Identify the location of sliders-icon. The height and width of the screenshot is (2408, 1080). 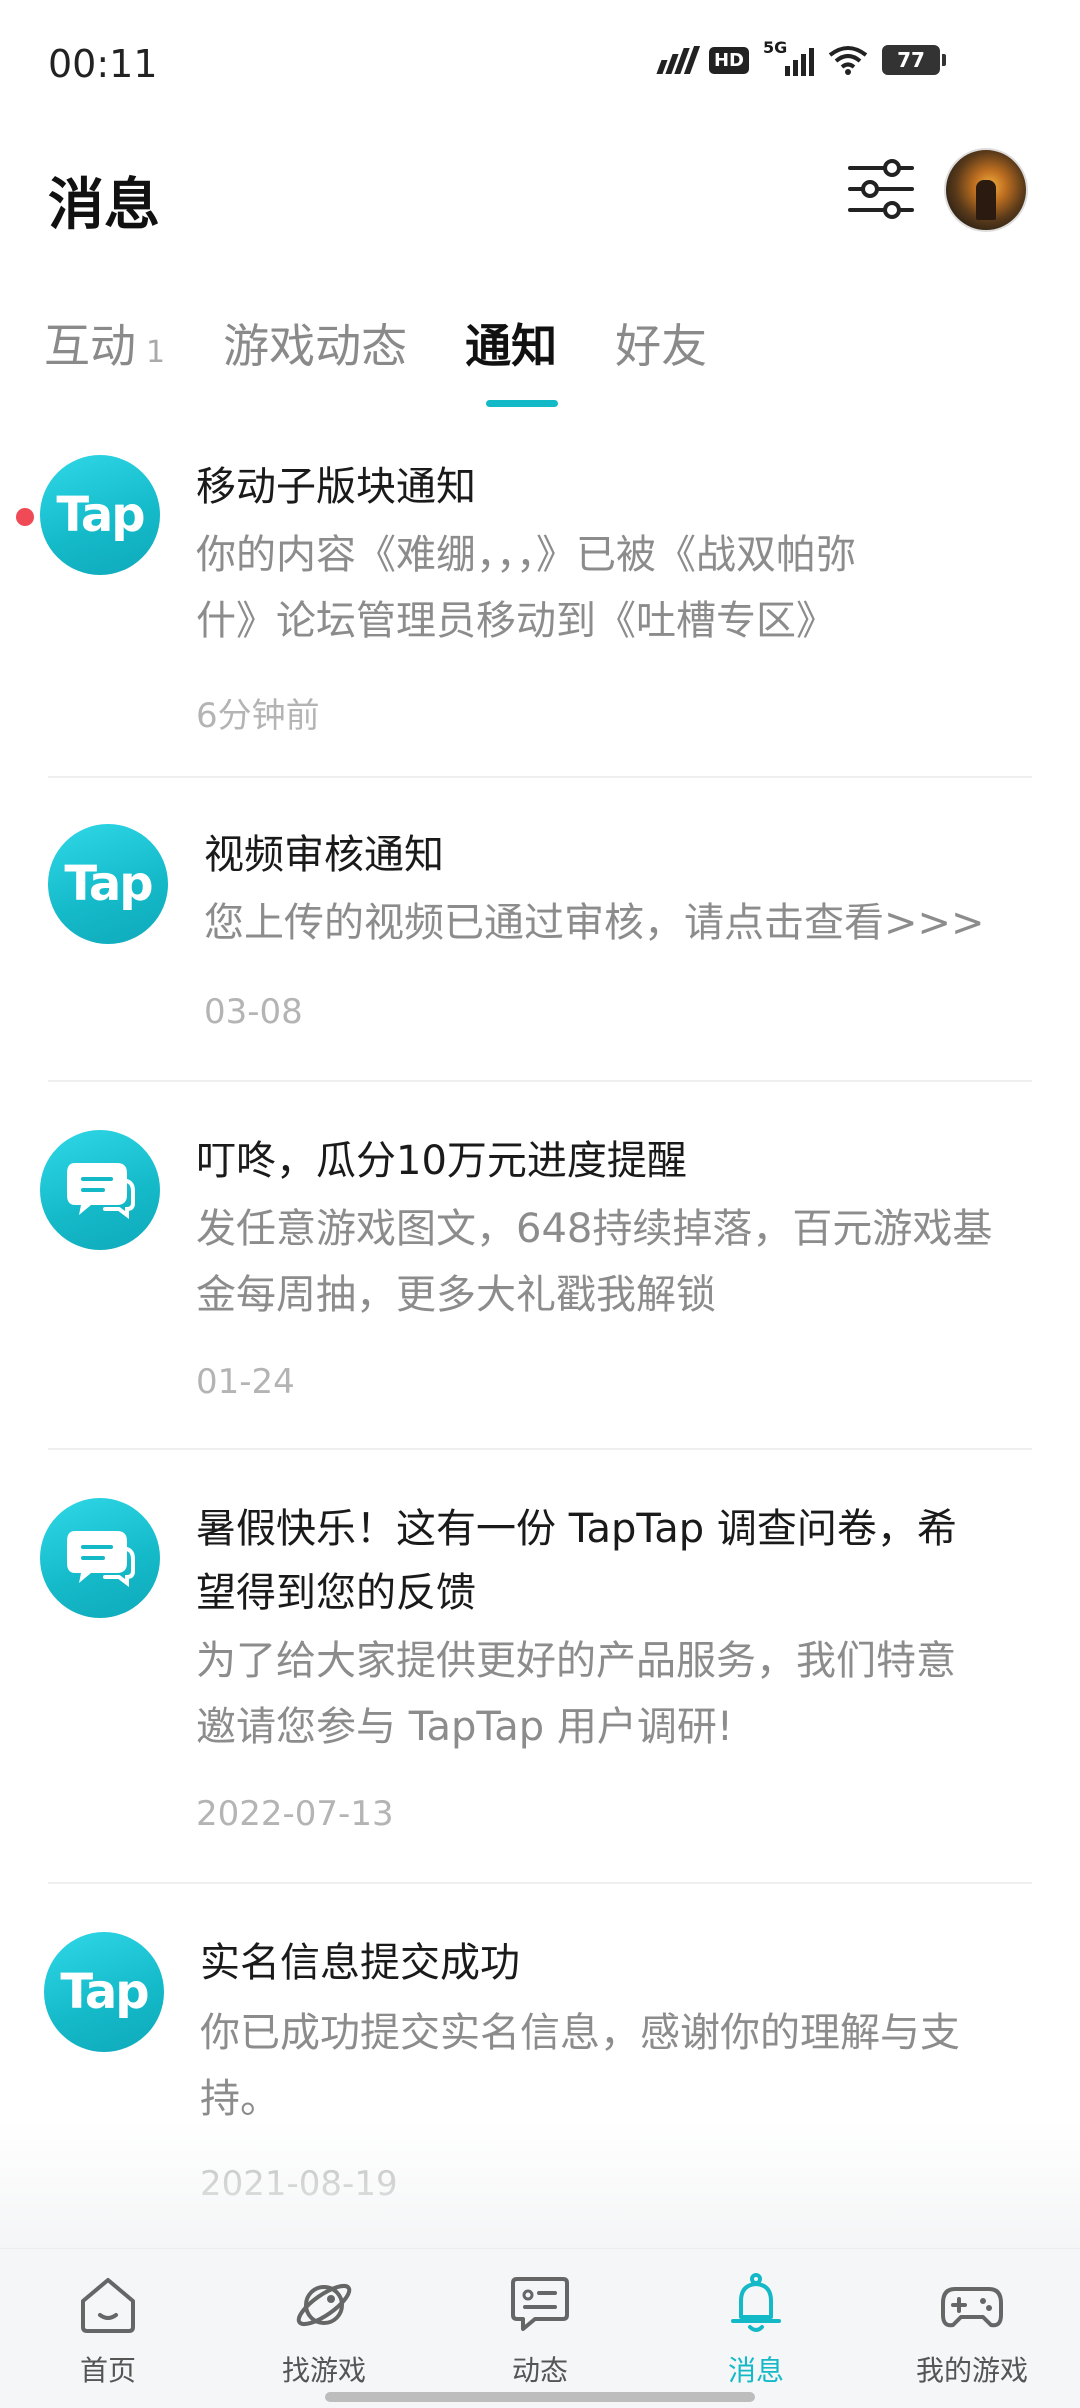
(881, 189).